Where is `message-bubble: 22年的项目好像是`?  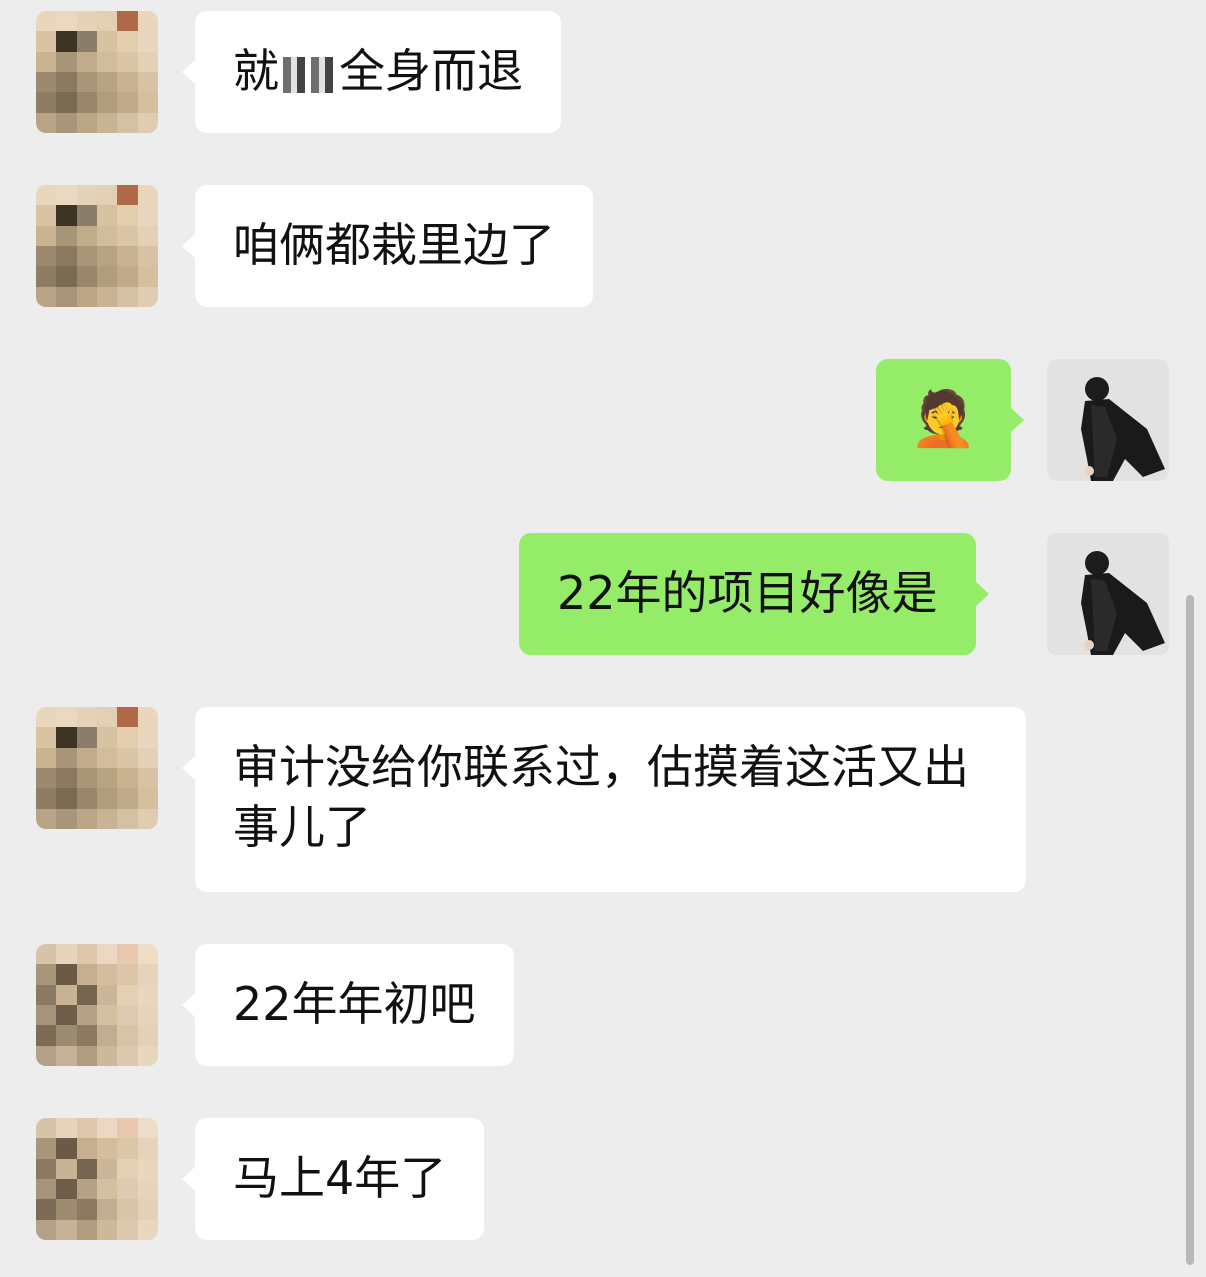 message-bubble: 22年的项目好像是 is located at coordinates (754, 594).